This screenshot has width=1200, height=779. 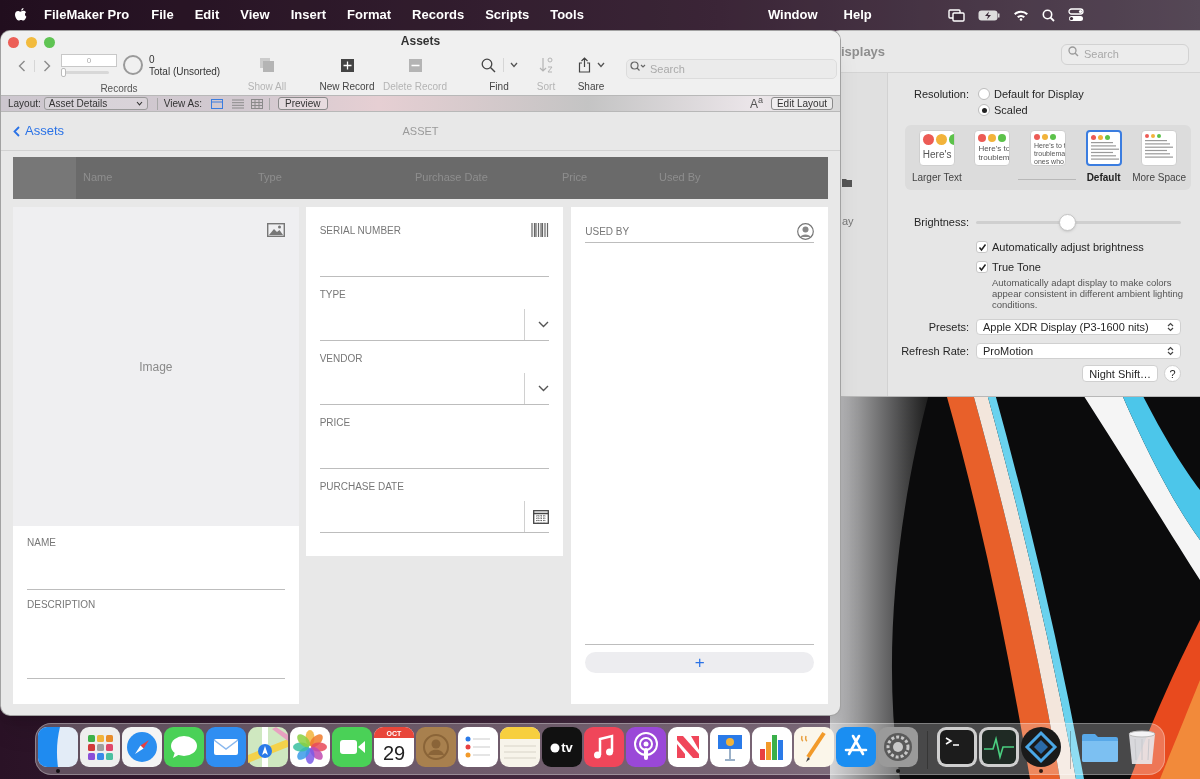 I want to click on dropdown: Apple XDR Display (P3-1600 nits), so click(x=1078, y=327).